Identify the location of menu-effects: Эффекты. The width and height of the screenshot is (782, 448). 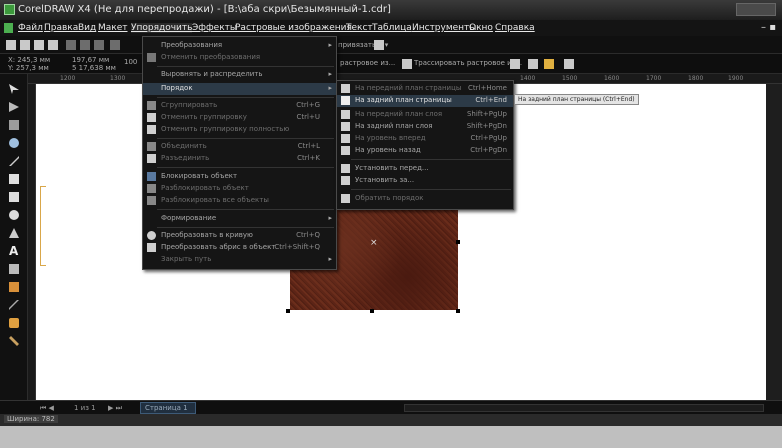
(214, 28).